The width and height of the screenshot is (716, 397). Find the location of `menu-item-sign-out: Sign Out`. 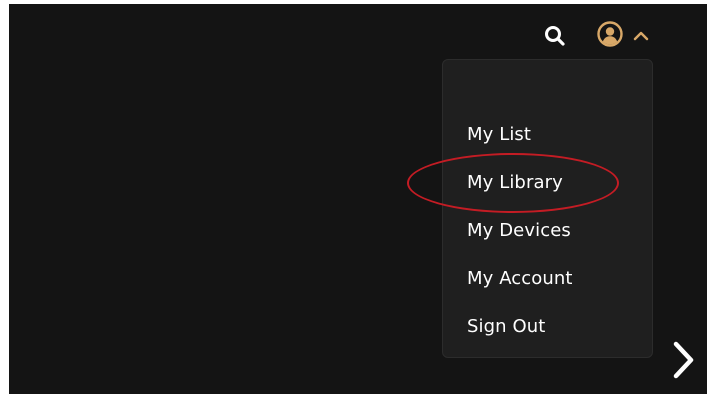

menu-item-sign-out: Sign Out is located at coordinates (506, 326).